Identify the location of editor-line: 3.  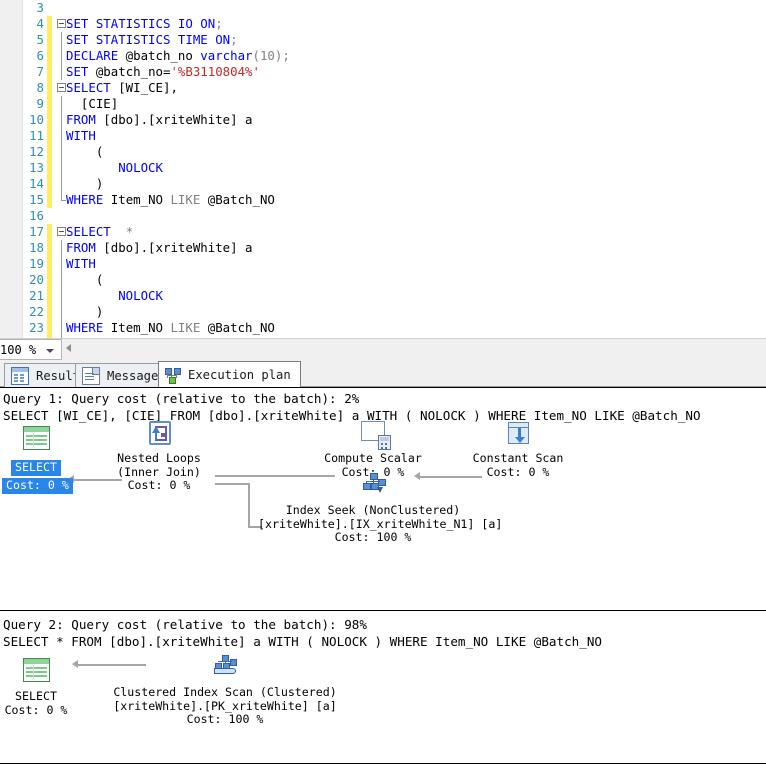
(383, 8).